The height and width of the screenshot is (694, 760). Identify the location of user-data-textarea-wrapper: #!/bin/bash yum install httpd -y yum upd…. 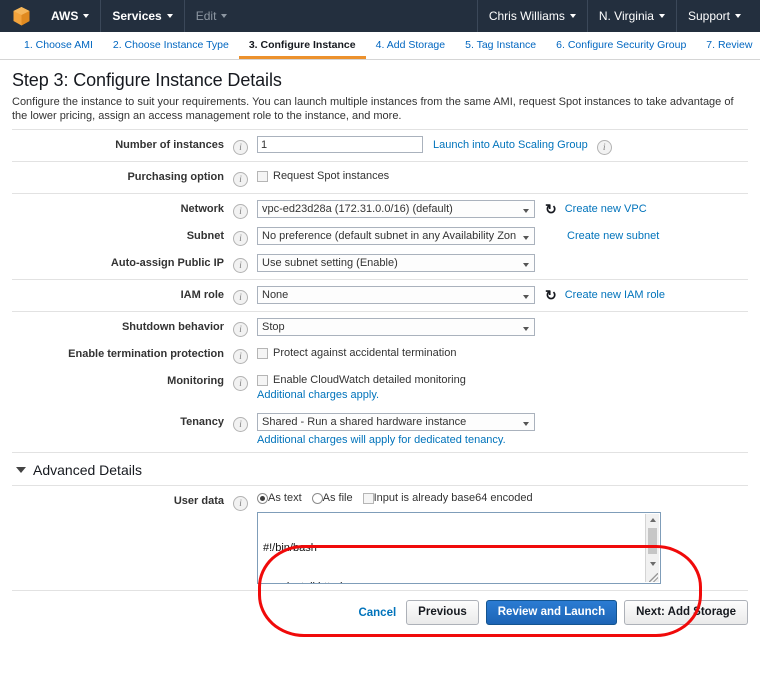
(459, 548).